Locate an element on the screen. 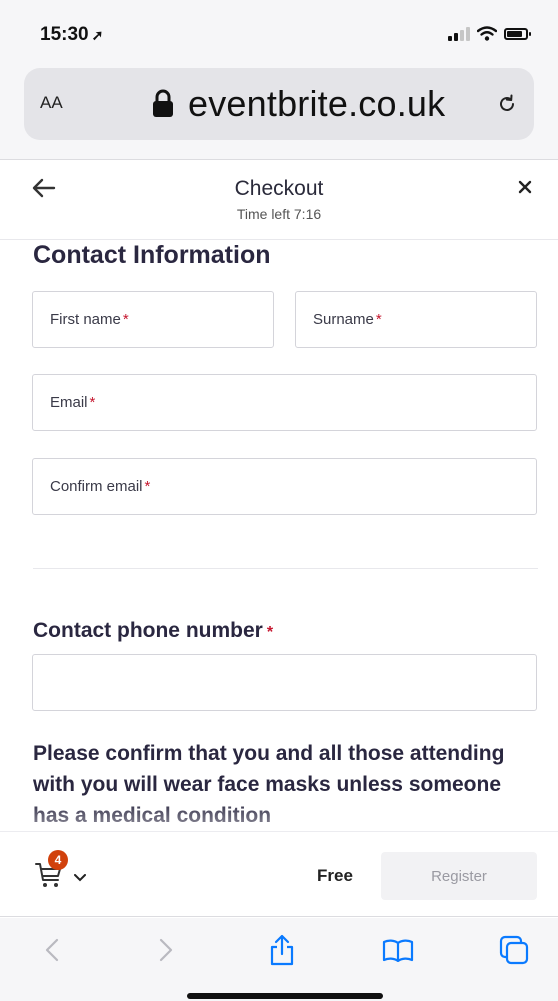 The height and width of the screenshot is (1001, 558). cart-count-badge: 4 is located at coordinates (58, 860).